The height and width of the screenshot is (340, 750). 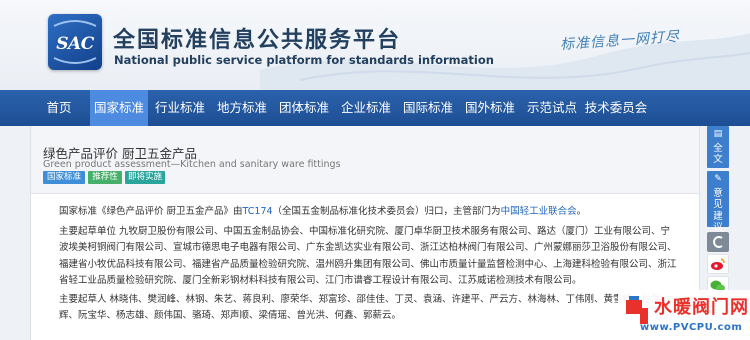 What do you see at coordinates (64, 177) in the screenshot?
I see `tag-national-standard: 国家标准` at bounding box center [64, 177].